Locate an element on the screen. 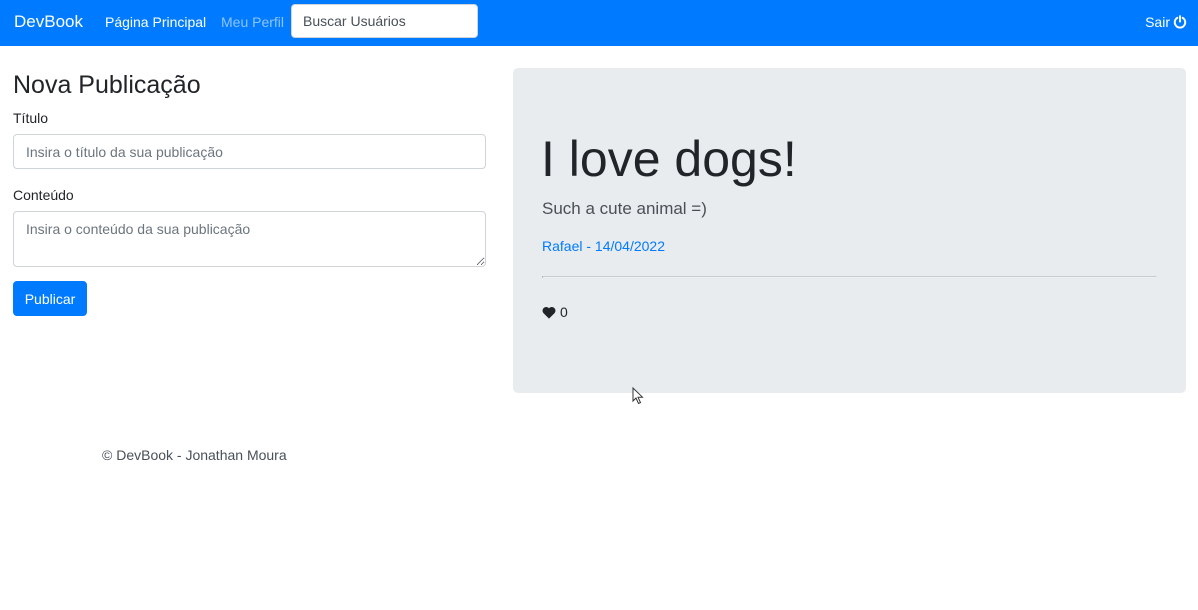 This screenshot has width=1198, height=610. card-divider is located at coordinates (849, 277).